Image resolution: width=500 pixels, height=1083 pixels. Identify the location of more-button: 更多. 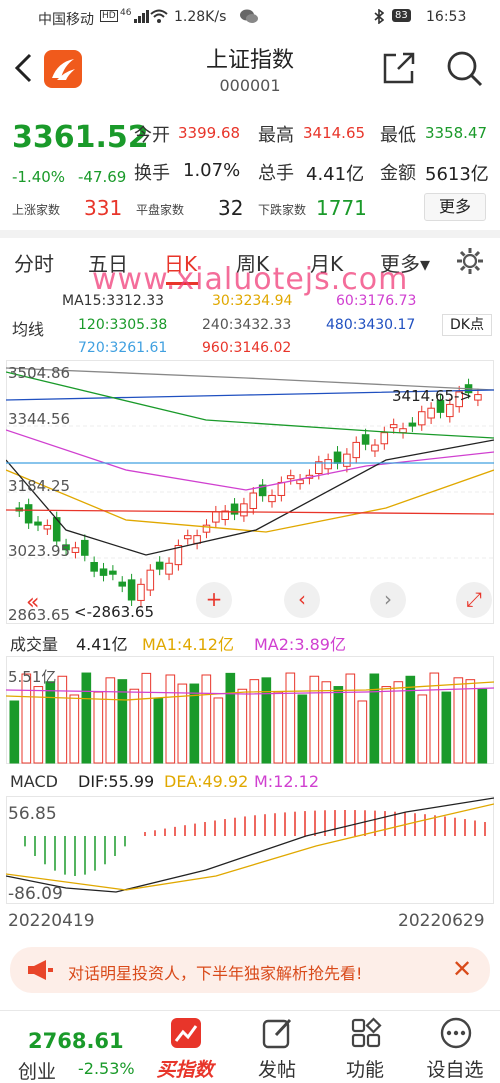
(455, 207).